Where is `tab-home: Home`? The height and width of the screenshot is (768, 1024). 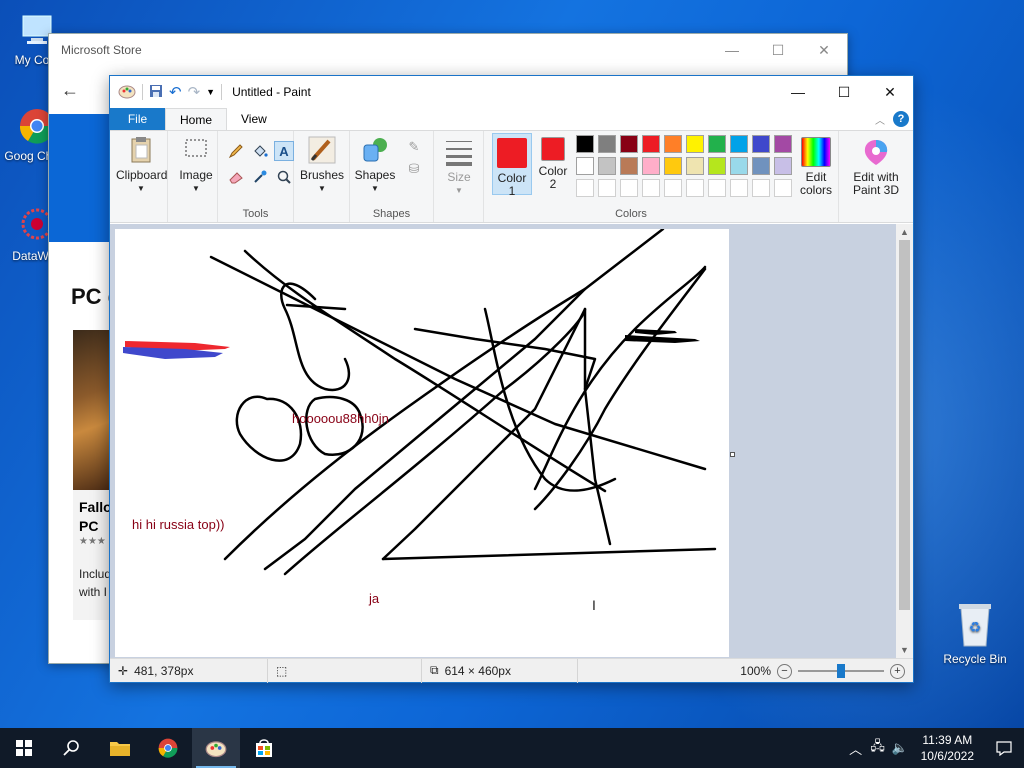
tab-home: Home is located at coordinates (196, 119).